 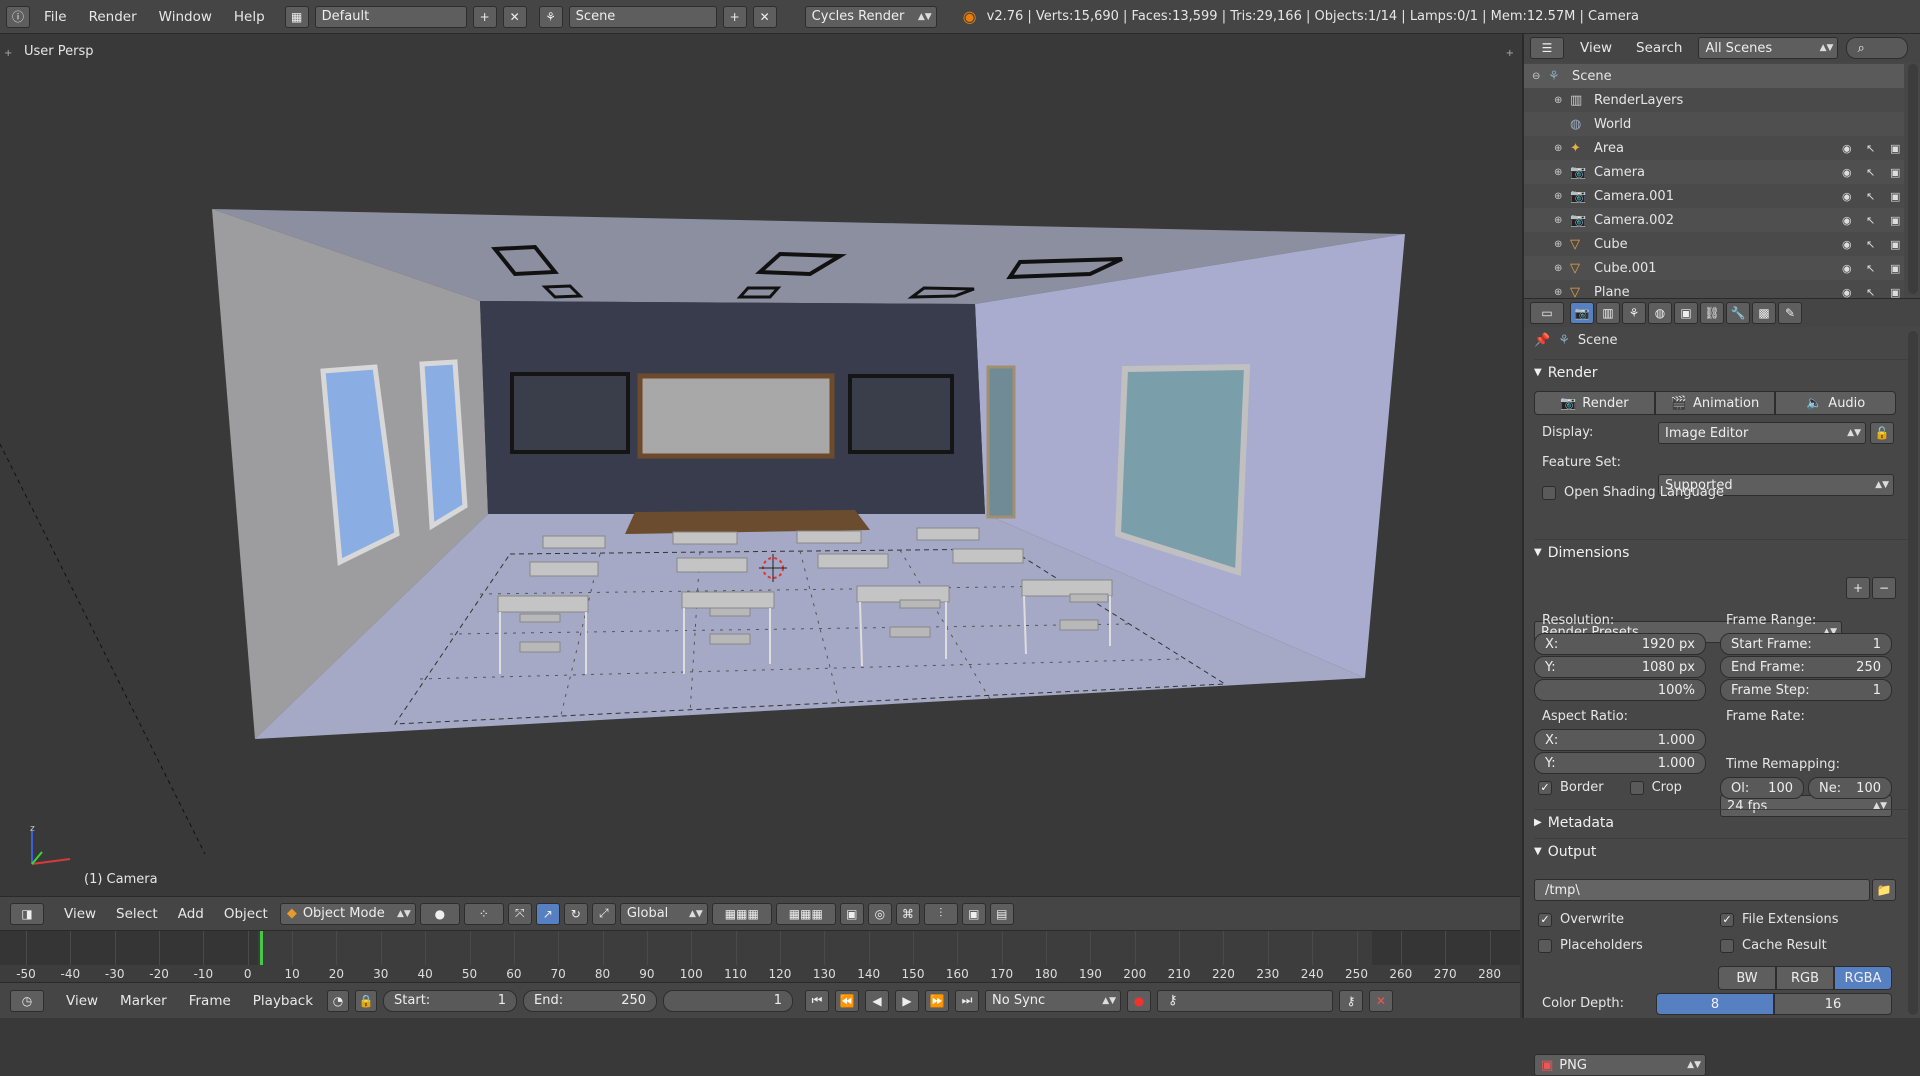 What do you see at coordinates (1790, 313) in the screenshot?
I see `particles-tab-icon: ✎` at bounding box center [1790, 313].